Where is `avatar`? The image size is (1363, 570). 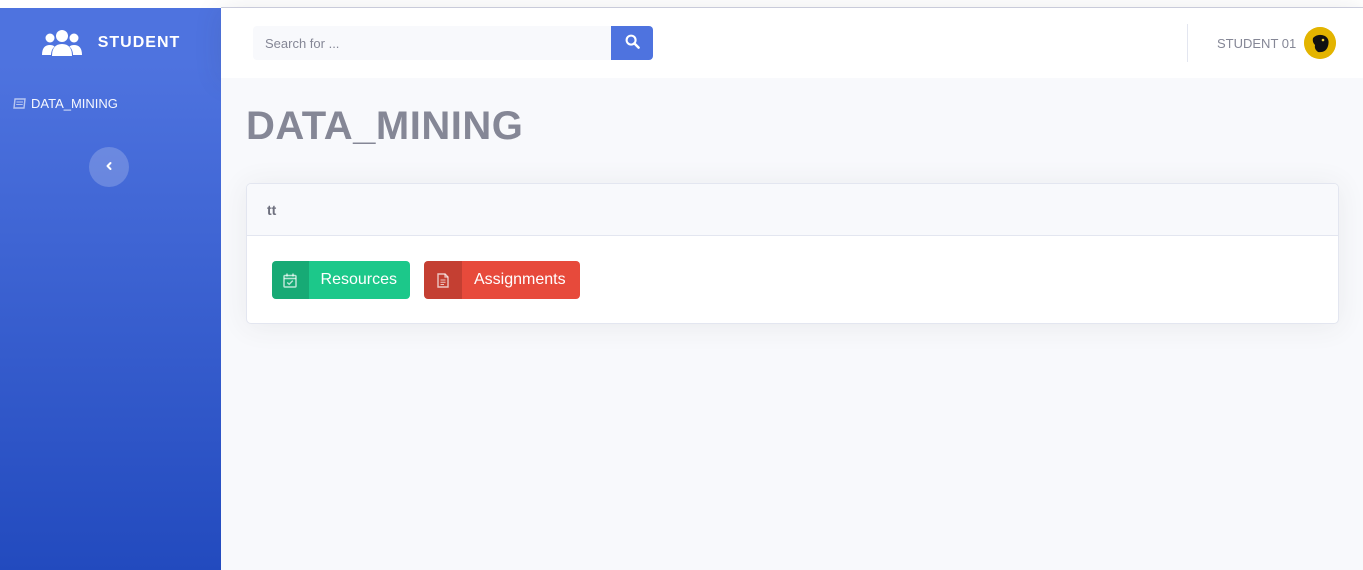
avatar is located at coordinates (1320, 43).